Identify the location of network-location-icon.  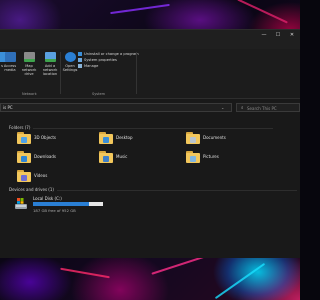
(50, 57).